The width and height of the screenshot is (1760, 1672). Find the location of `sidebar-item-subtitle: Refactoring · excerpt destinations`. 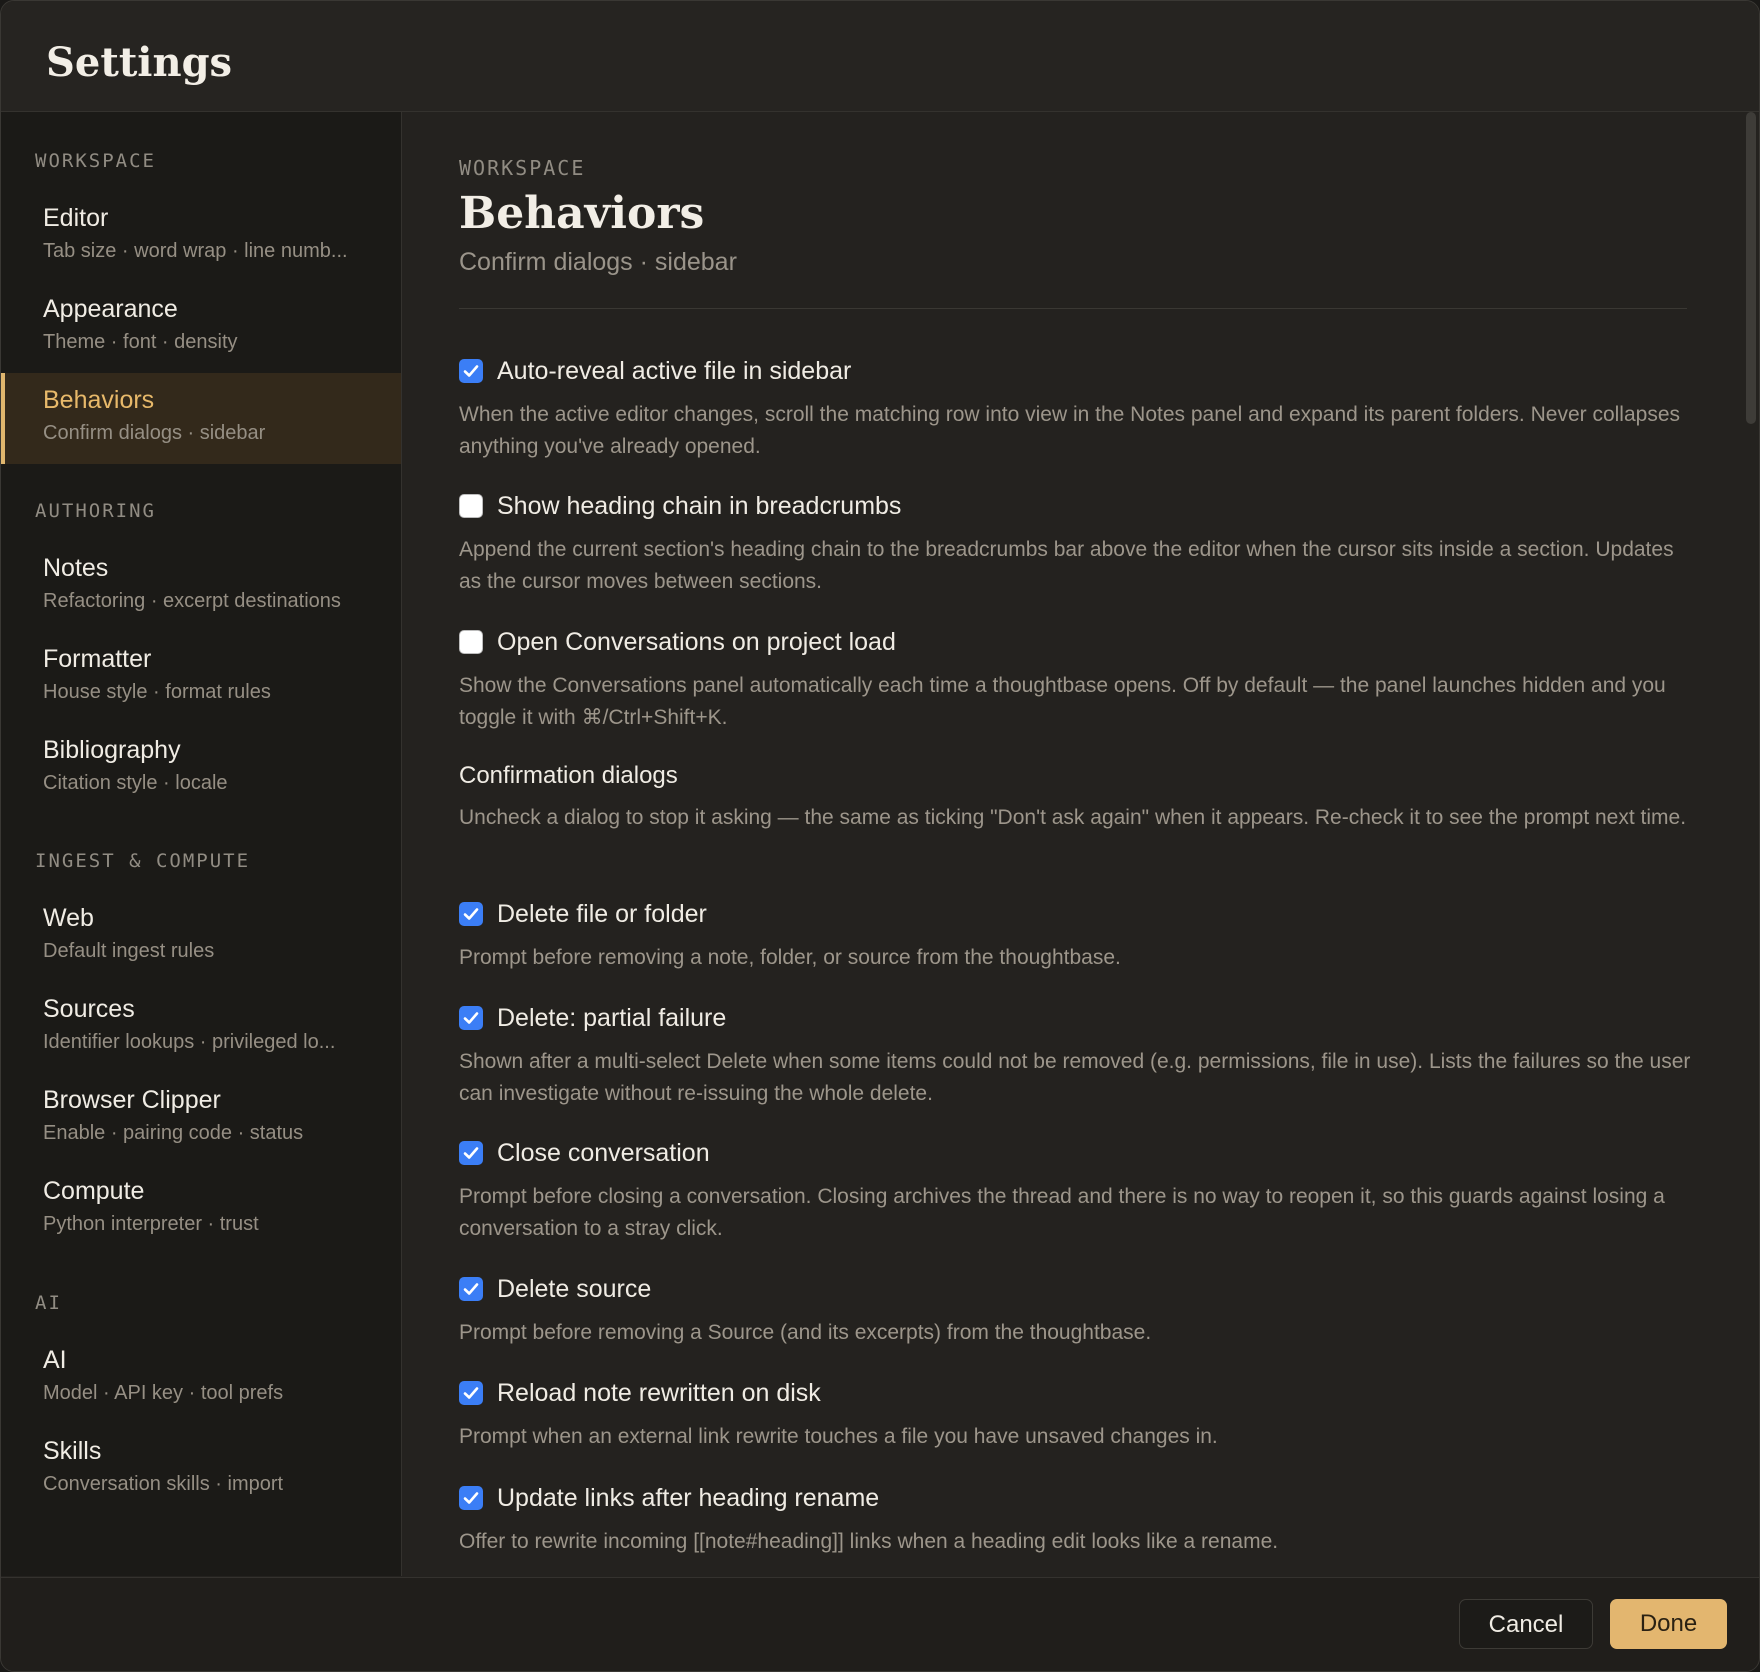

sidebar-item-subtitle: Refactoring · excerpt destinations is located at coordinates (192, 601).